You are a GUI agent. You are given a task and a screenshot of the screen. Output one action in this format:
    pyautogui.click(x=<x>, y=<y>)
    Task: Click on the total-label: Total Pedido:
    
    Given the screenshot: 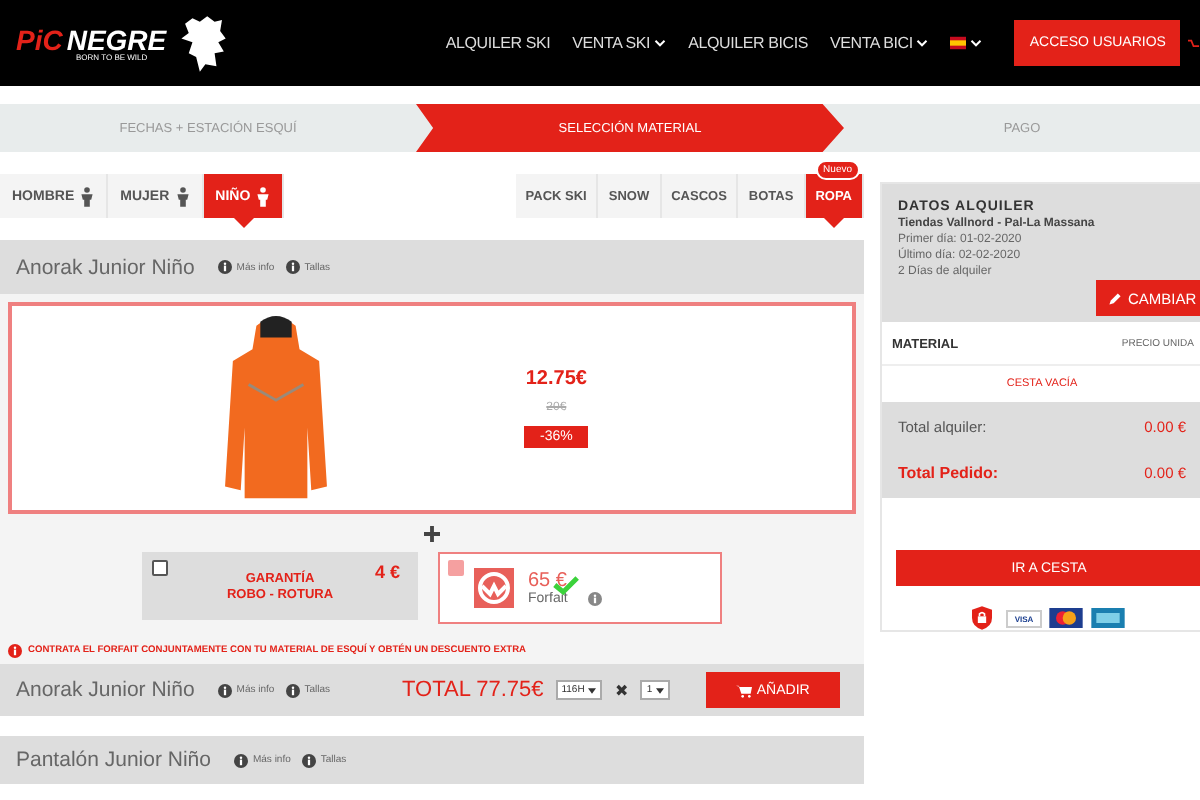 What is the action you would take?
    pyautogui.click(x=948, y=473)
    